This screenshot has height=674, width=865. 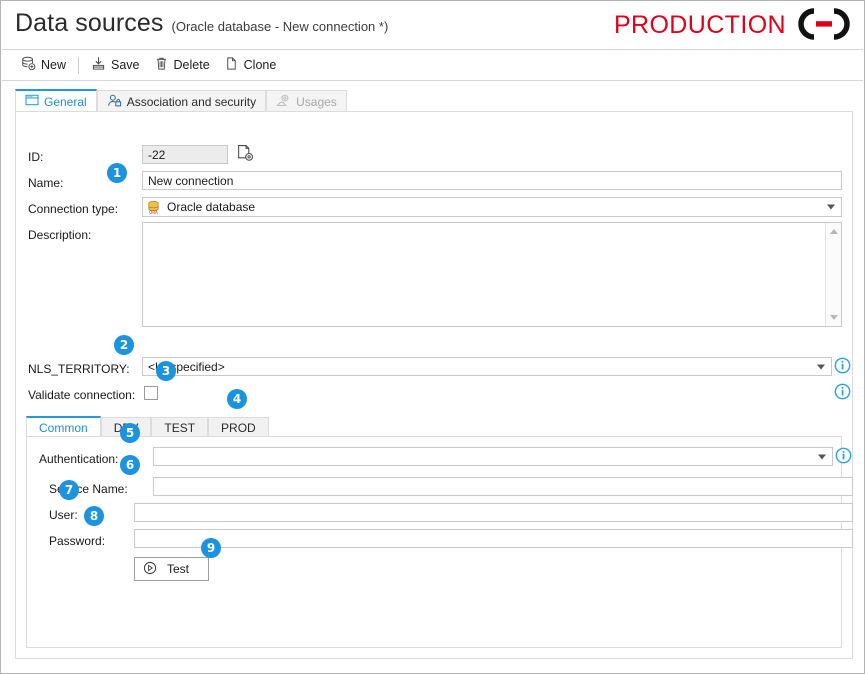 I want to click on tab-usages: Usages, so click(x=306, y=101).